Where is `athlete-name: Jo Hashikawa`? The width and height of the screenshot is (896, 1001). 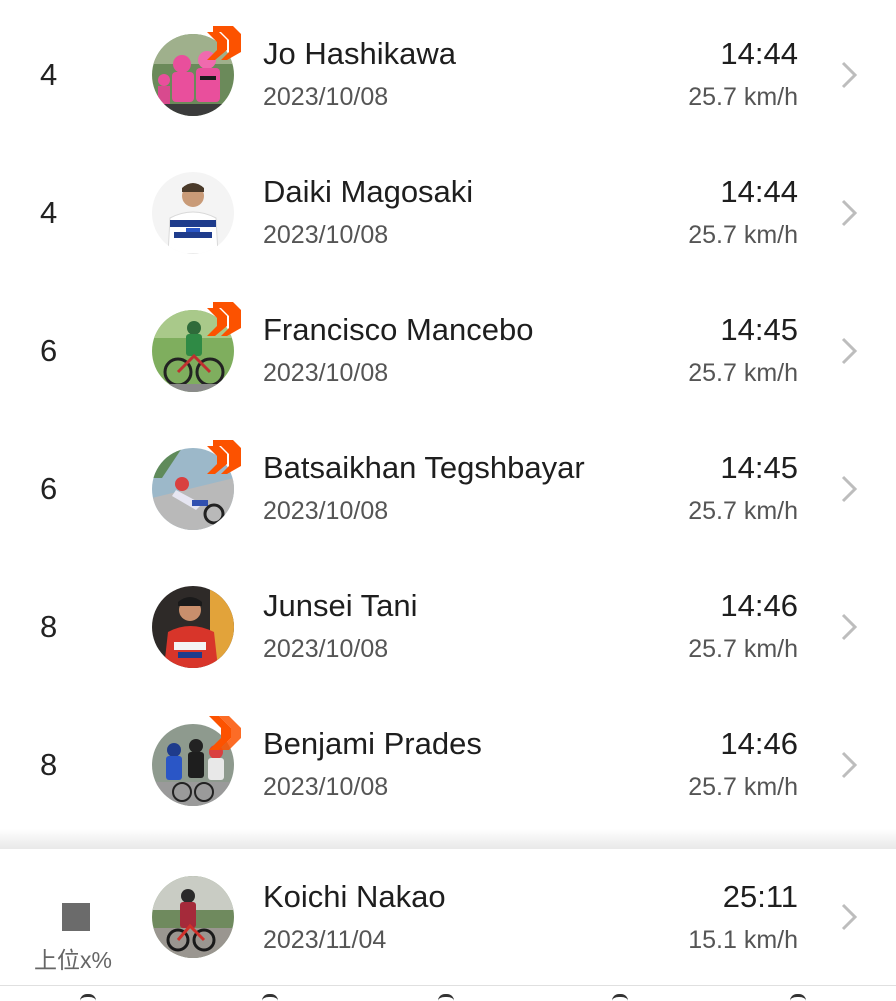
athlete-name: Jo Hashikawa is located at coordinates (359, 53).